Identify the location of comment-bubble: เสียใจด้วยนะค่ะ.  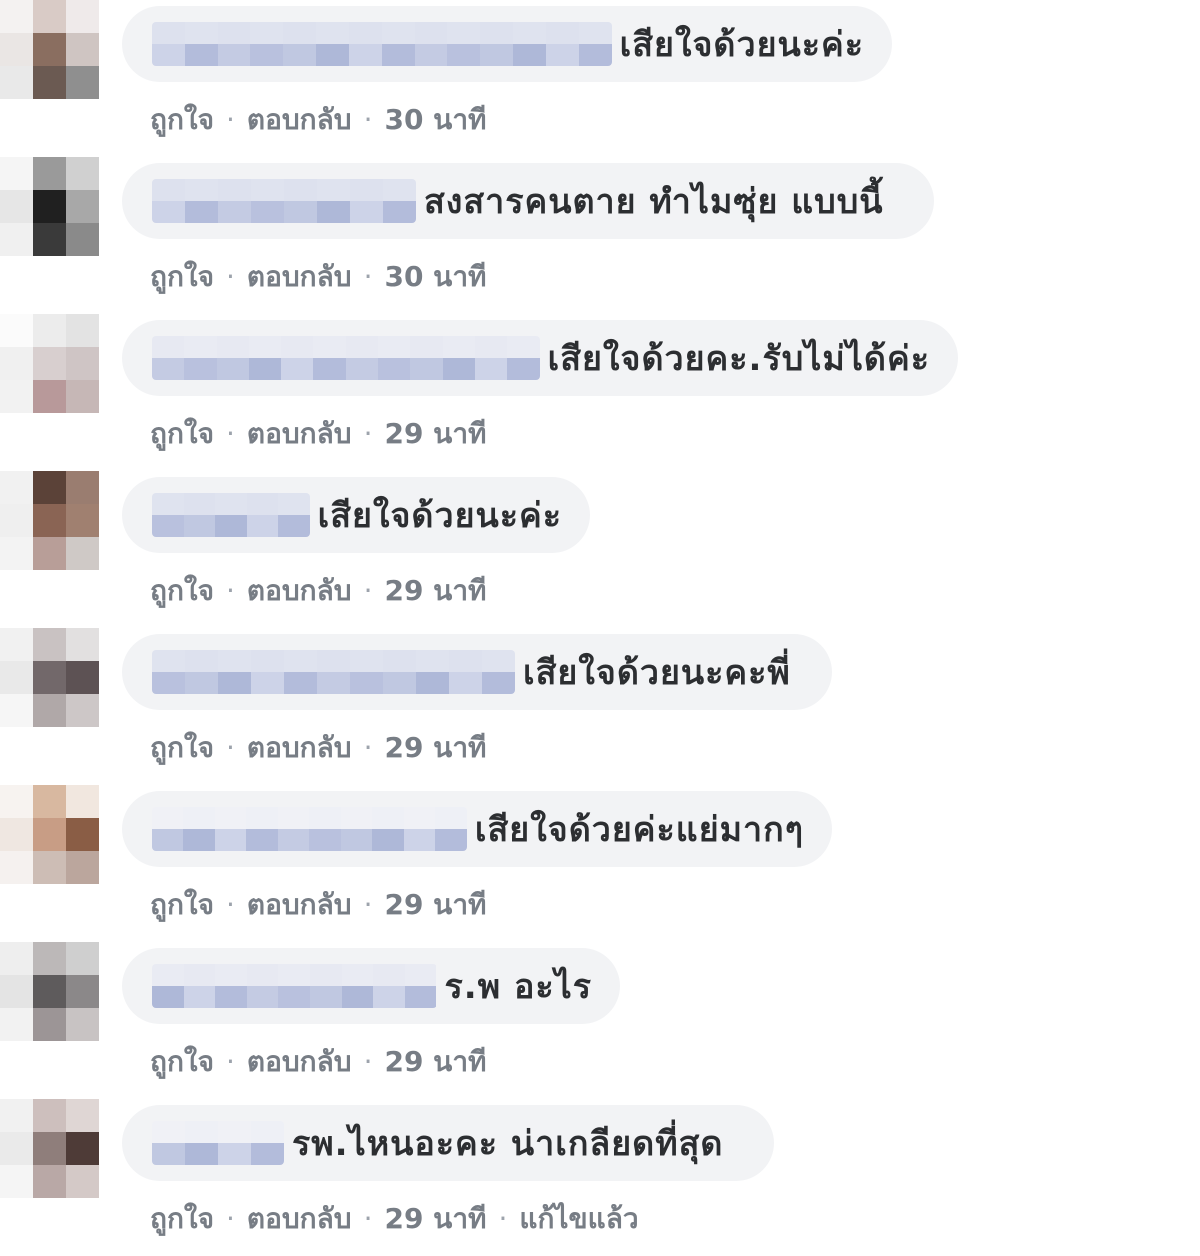
(507, 44).